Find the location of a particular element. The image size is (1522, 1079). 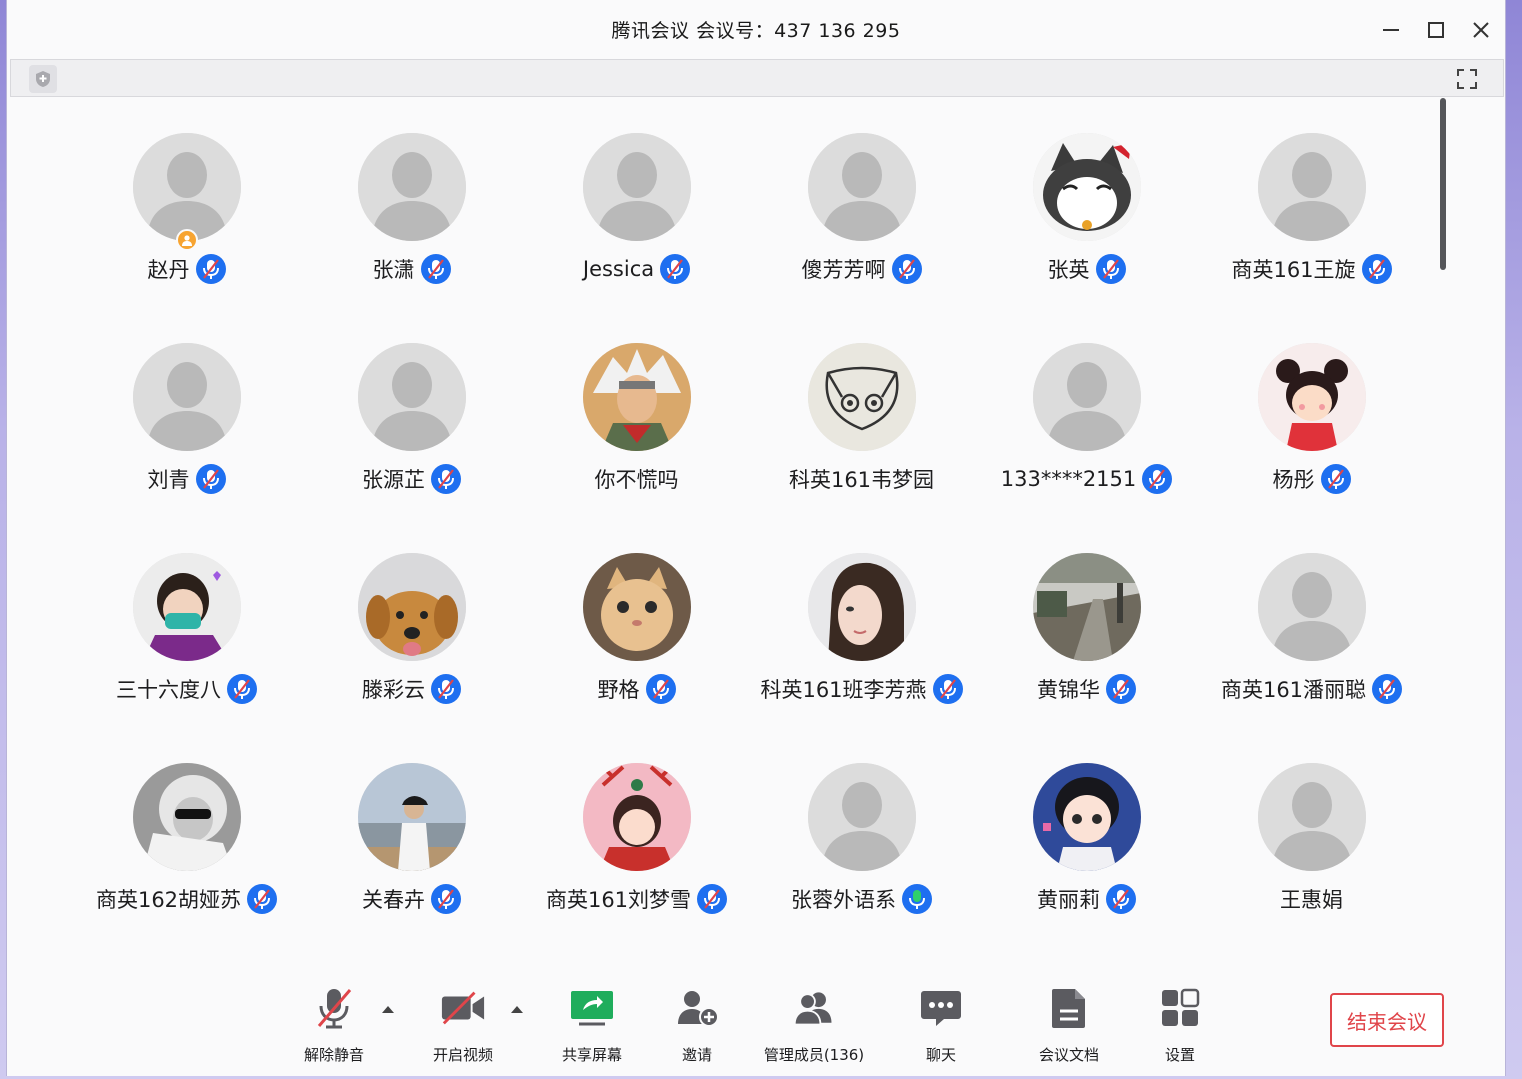

invite-button: 邀请 is located at coordinates (697, 1025).